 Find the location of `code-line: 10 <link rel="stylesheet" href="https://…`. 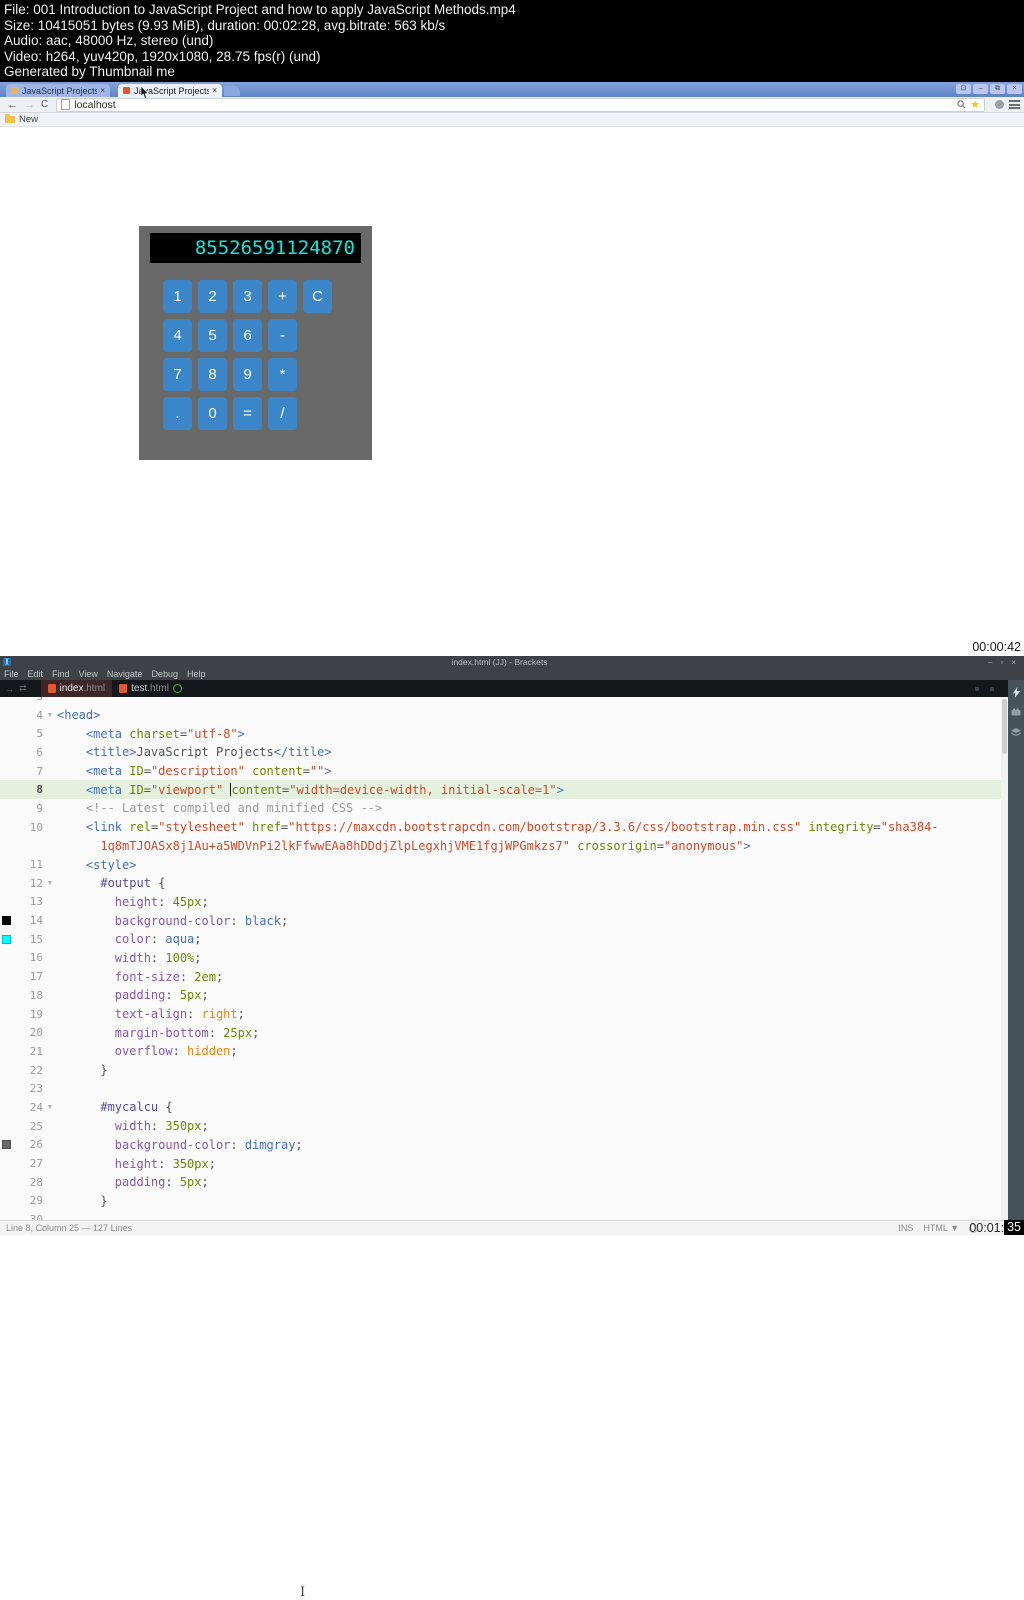

code-line: 10 <link rel="stylesheet" href="https://… is located at coordinates (500, 827).